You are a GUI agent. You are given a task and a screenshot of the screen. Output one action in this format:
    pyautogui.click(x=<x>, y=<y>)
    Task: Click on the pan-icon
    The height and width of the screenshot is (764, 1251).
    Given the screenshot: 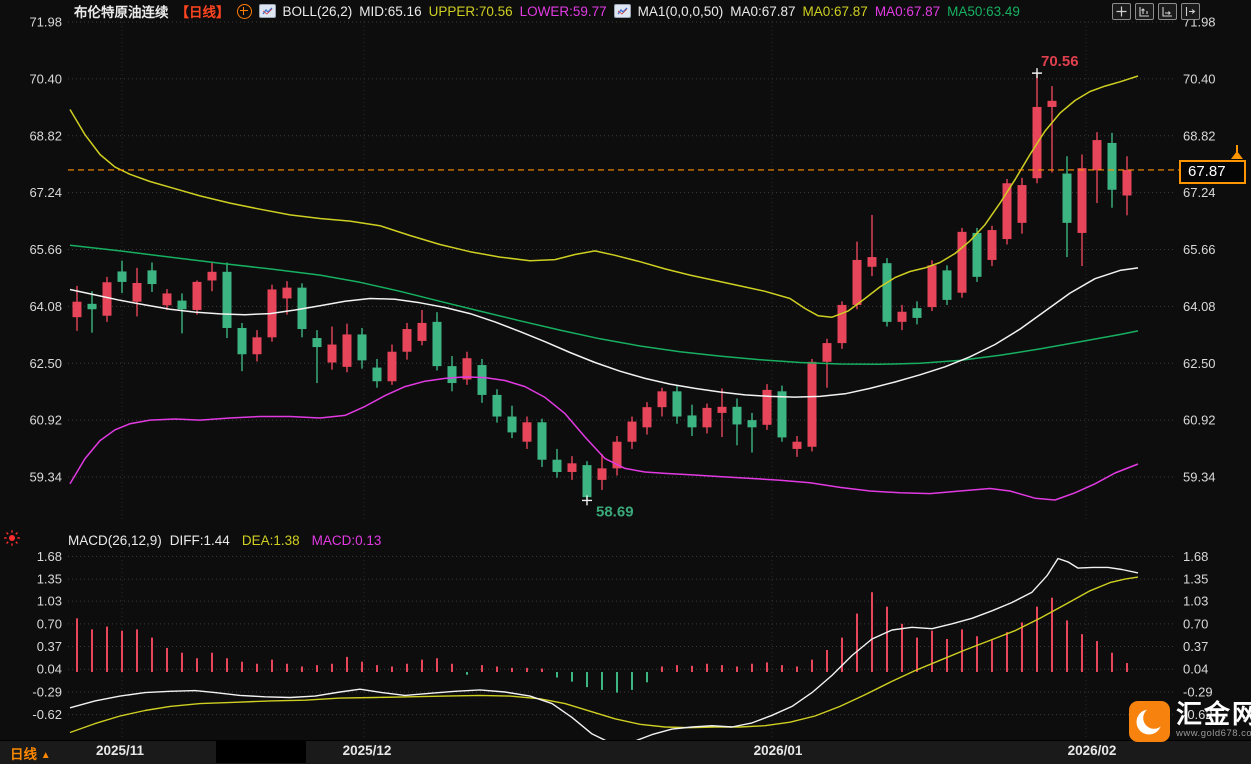 What is the action you would take?
    pyautogui.click(x=1121, y=11)
    